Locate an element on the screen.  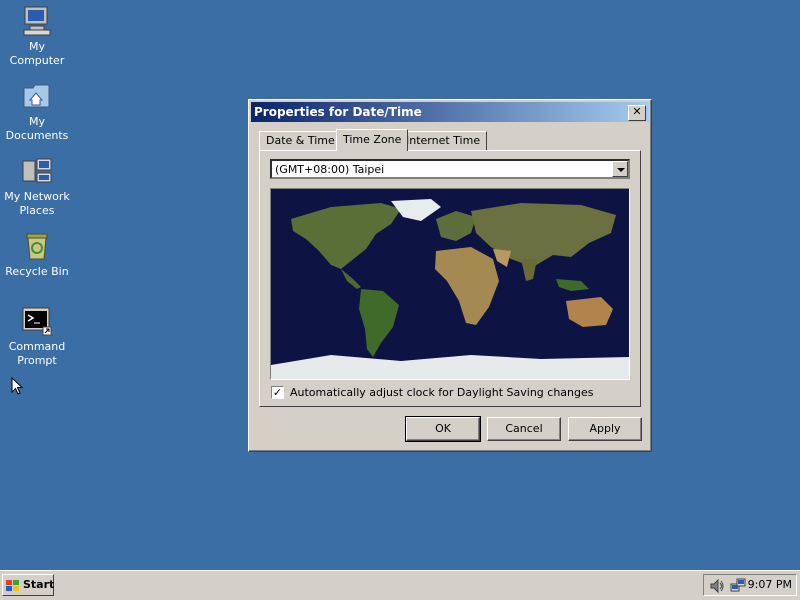
clock: 9:07 PM is located at coordinates (770, 585).